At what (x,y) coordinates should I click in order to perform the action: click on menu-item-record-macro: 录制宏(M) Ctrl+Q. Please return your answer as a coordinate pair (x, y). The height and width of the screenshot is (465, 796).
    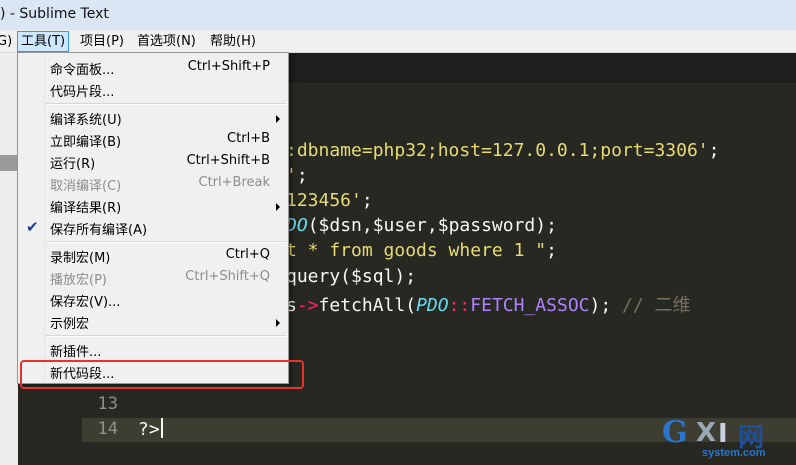
    Looking at the image, I should click on (153, 256).